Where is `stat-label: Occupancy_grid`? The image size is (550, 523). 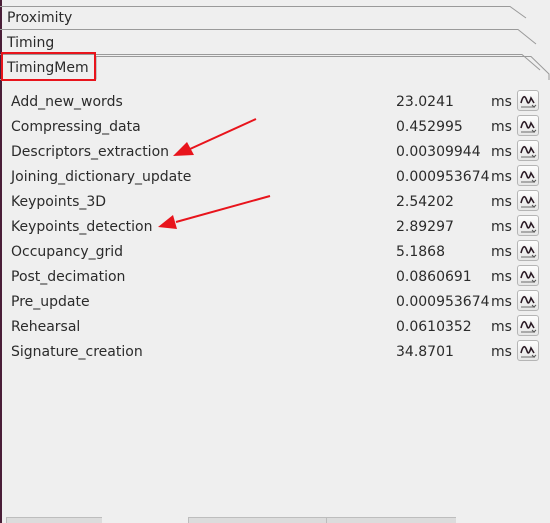
stat-label: Occupancy_grid is located at coordinates (67, 252).